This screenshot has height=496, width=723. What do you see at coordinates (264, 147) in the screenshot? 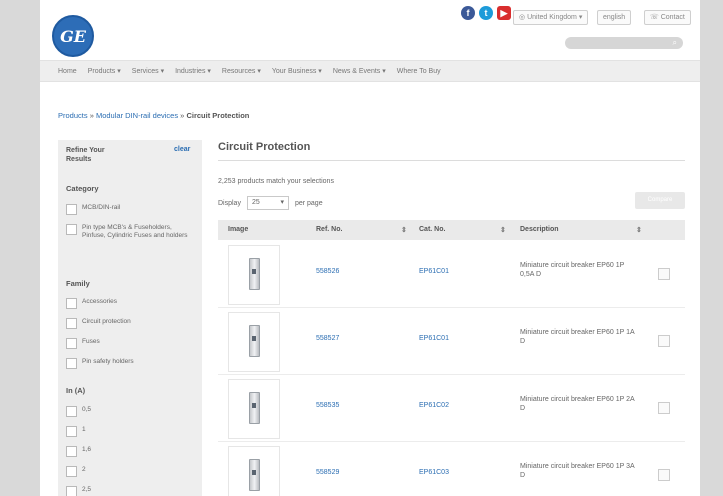
I see `page-title: Circuit Protection` at bounding box center [264, 147].